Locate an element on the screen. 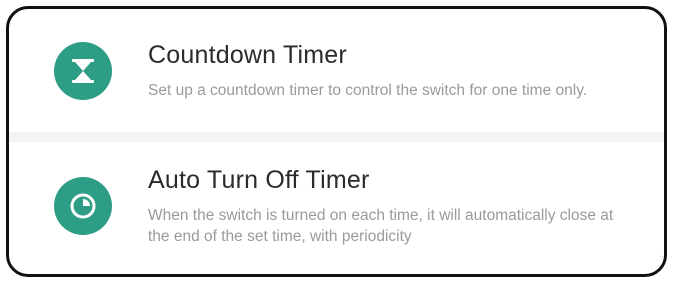 This screenshot has width=673, height=283. countdown-timer-title: Countdown Timer is located at coordinates (247, 55).